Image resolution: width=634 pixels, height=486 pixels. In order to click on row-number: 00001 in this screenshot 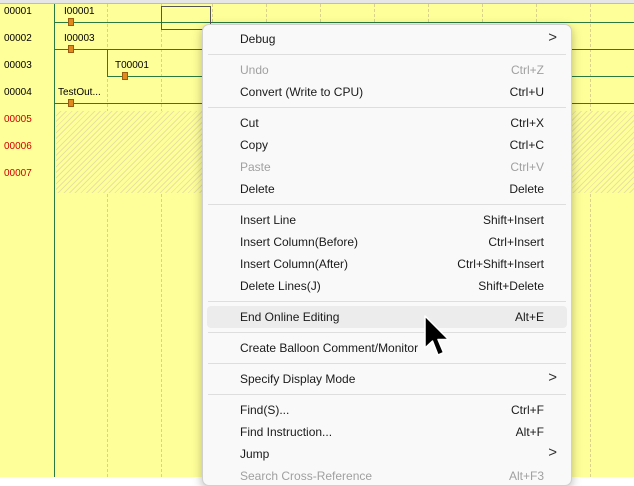, I will do `click(18, 11)`.